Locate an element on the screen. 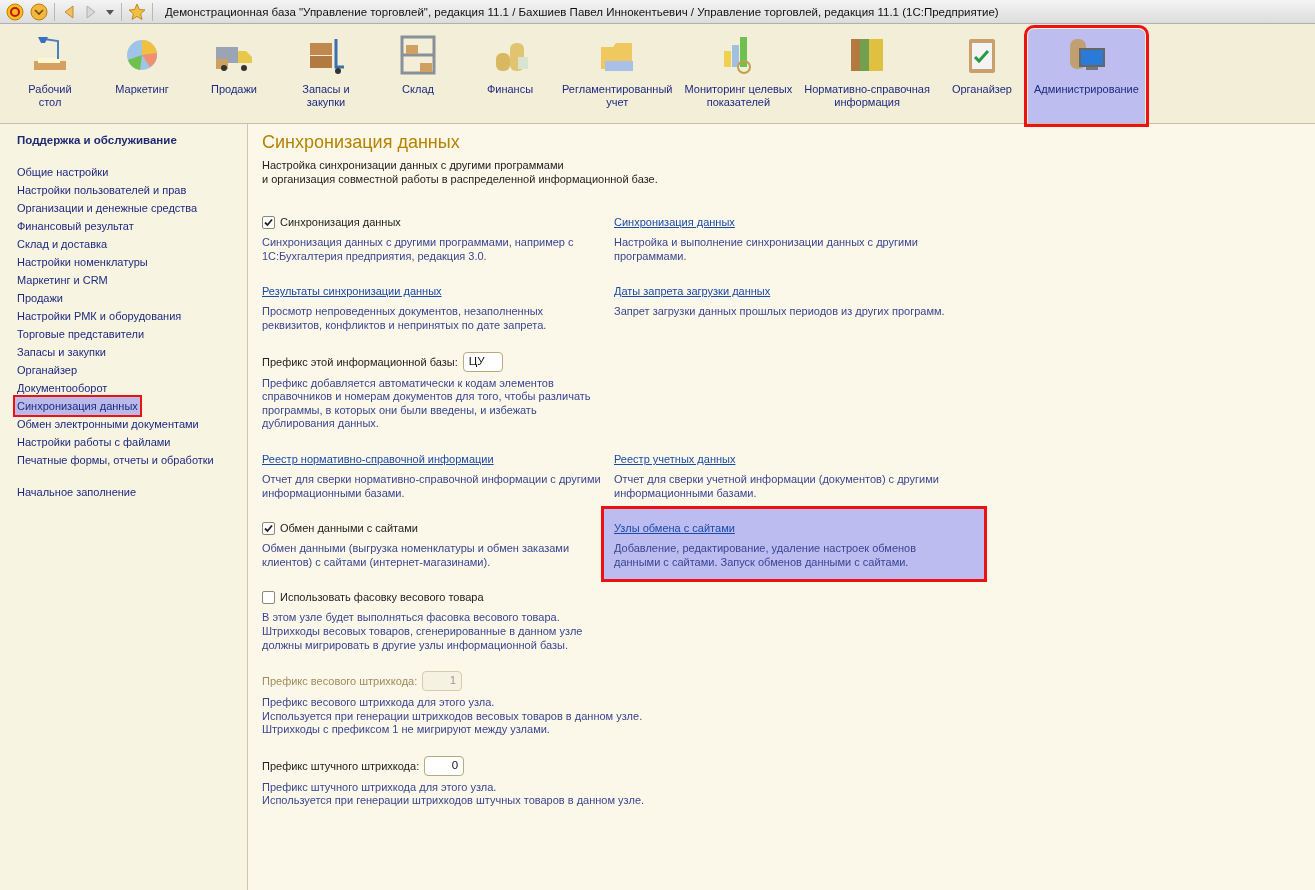 The height and width of the screenshot is (890, 1315). sidebar-item: Начальное заполнение is located at coordinates (77, 492).